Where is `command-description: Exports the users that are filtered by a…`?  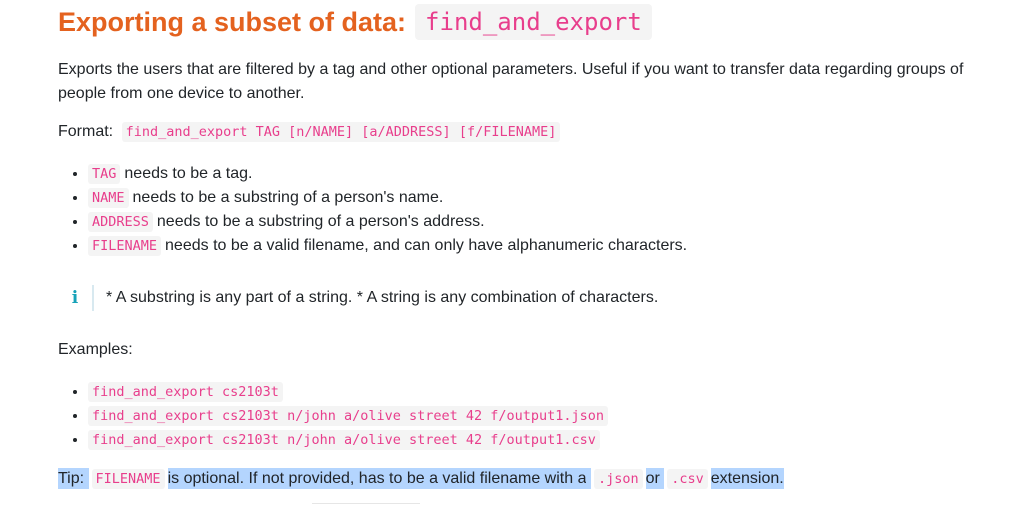
command-description: Exports the users that are filtered by a… is located at coordinates (511, 81).